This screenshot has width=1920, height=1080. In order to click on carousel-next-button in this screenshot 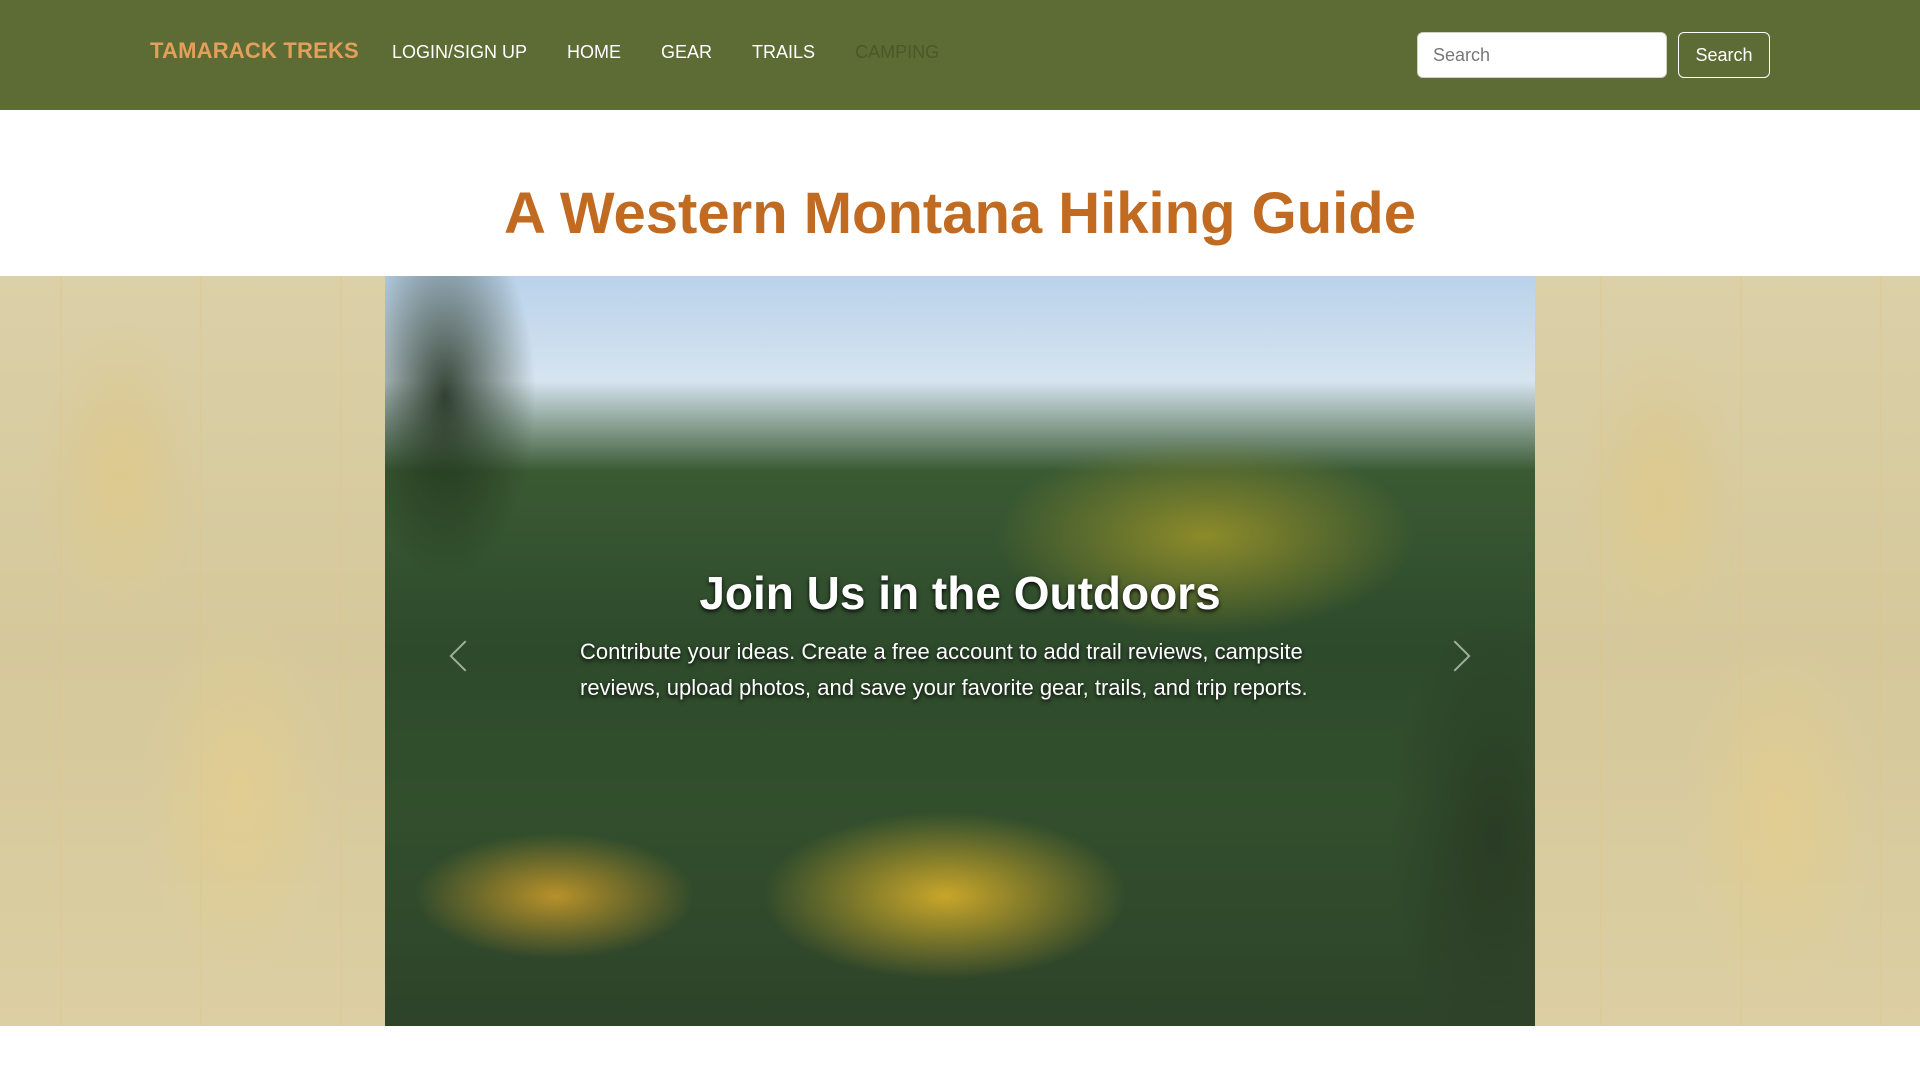, I will do `click(1455, 656)`.